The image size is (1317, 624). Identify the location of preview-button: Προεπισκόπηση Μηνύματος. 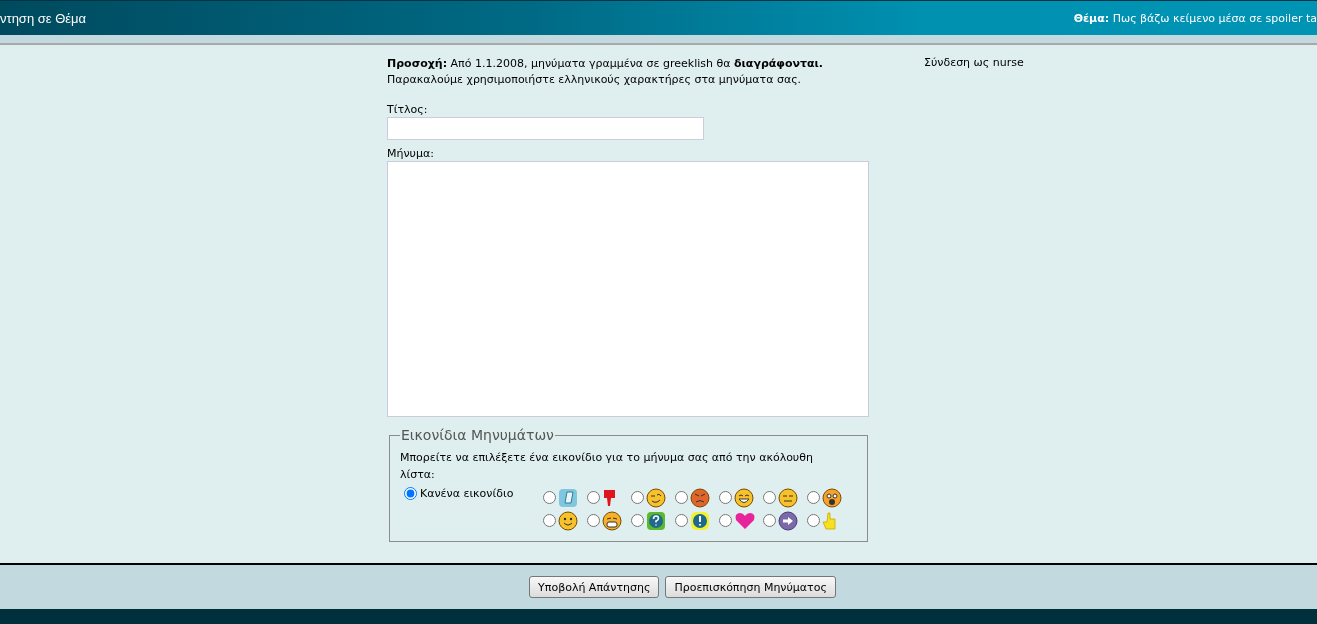
(750, 587).